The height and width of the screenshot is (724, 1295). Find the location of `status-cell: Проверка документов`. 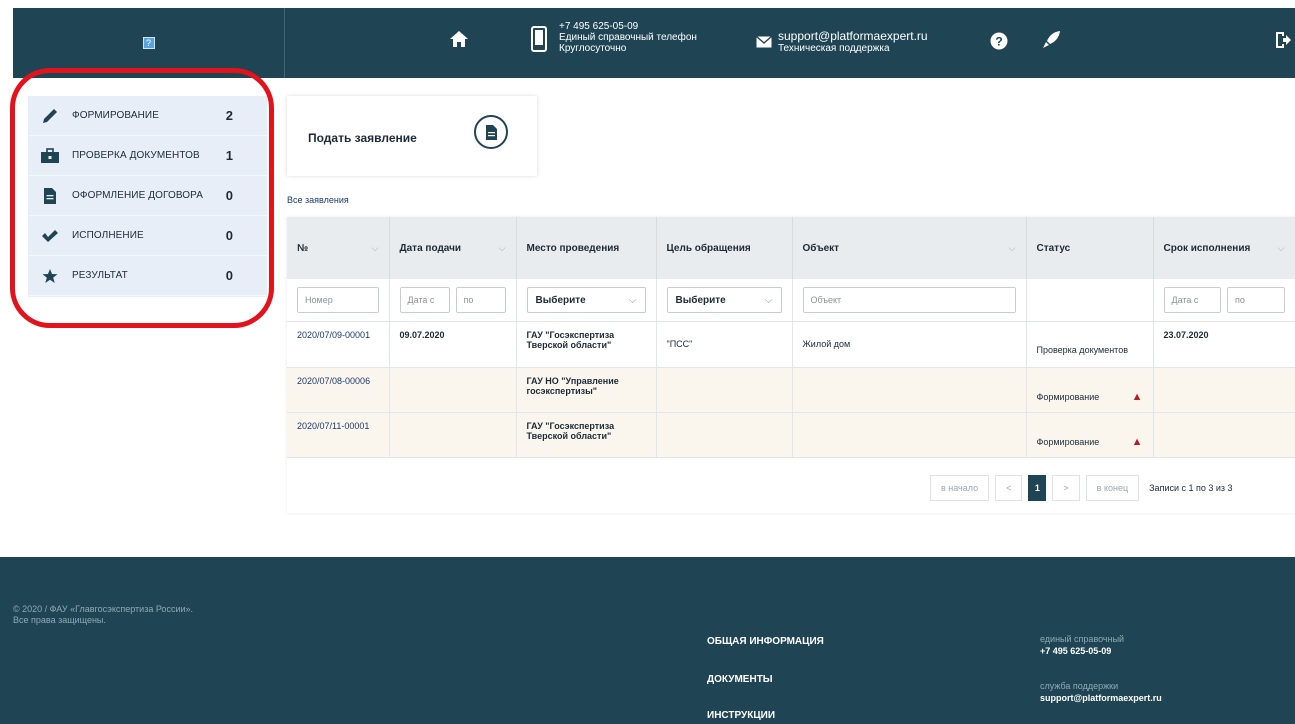

status-cell: Проверка документов is located at coordinates (1090, 342).